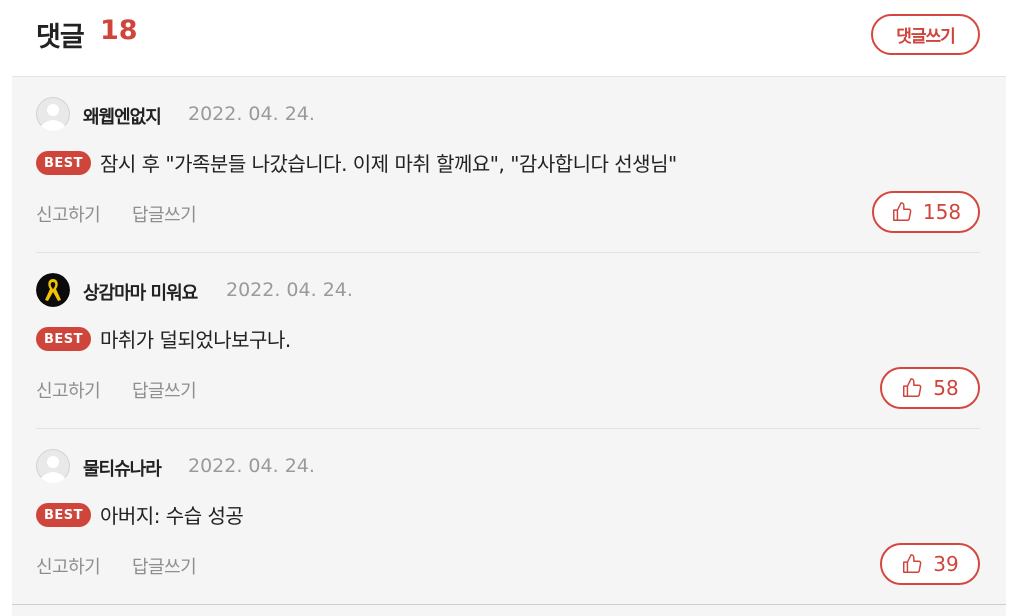  Describe the element at coordinates (925, 34) in the screenshot. I see `write-comment-button: 댓글쓰기` at that location.